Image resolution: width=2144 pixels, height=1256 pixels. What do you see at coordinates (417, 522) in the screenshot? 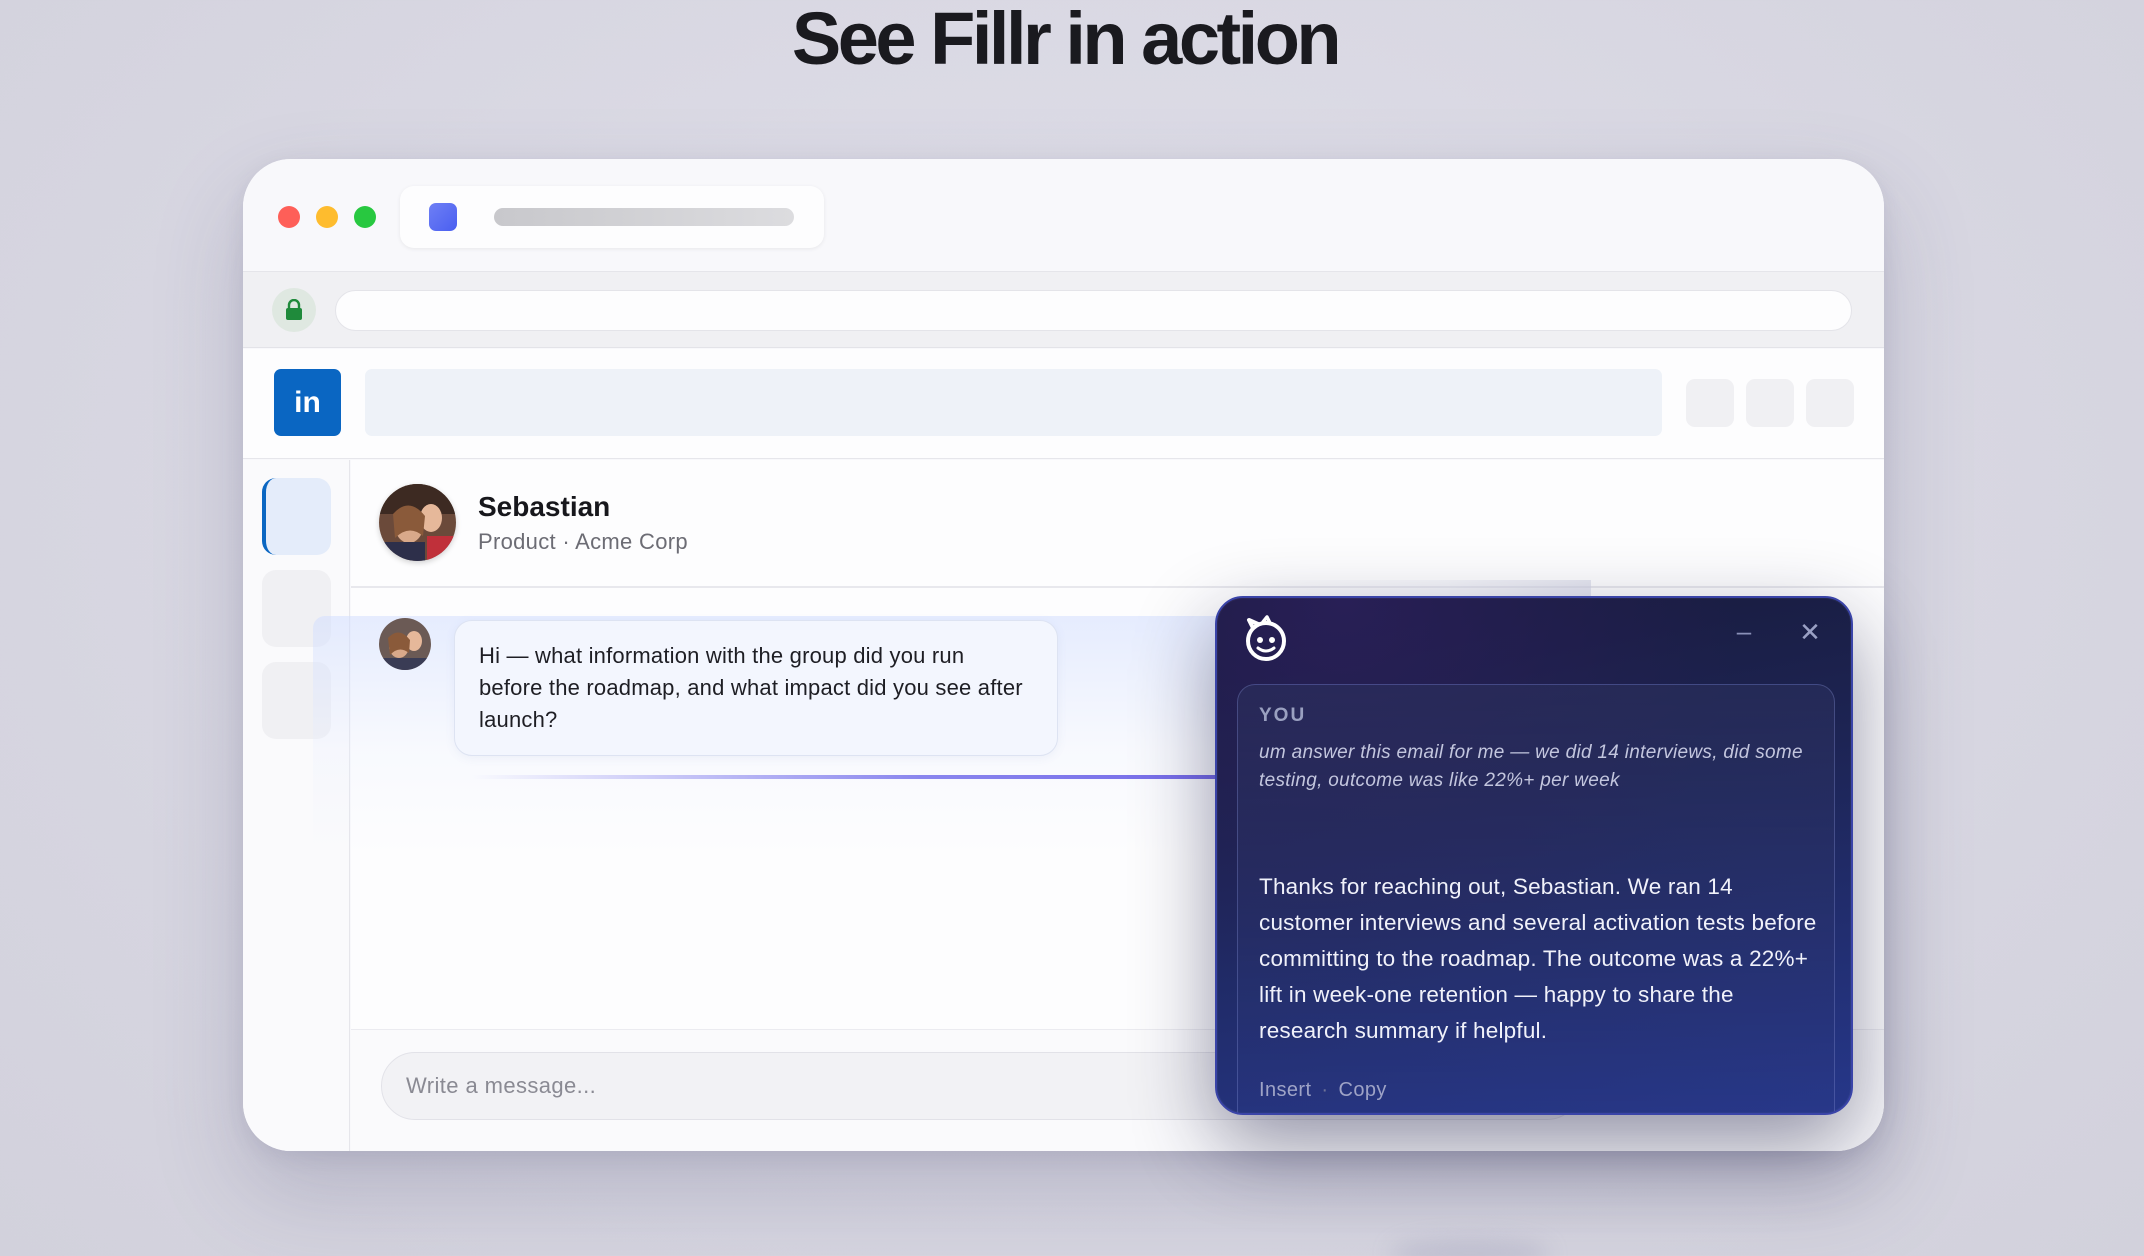
I see `contact-avatar` at bounding box center [417, 522].